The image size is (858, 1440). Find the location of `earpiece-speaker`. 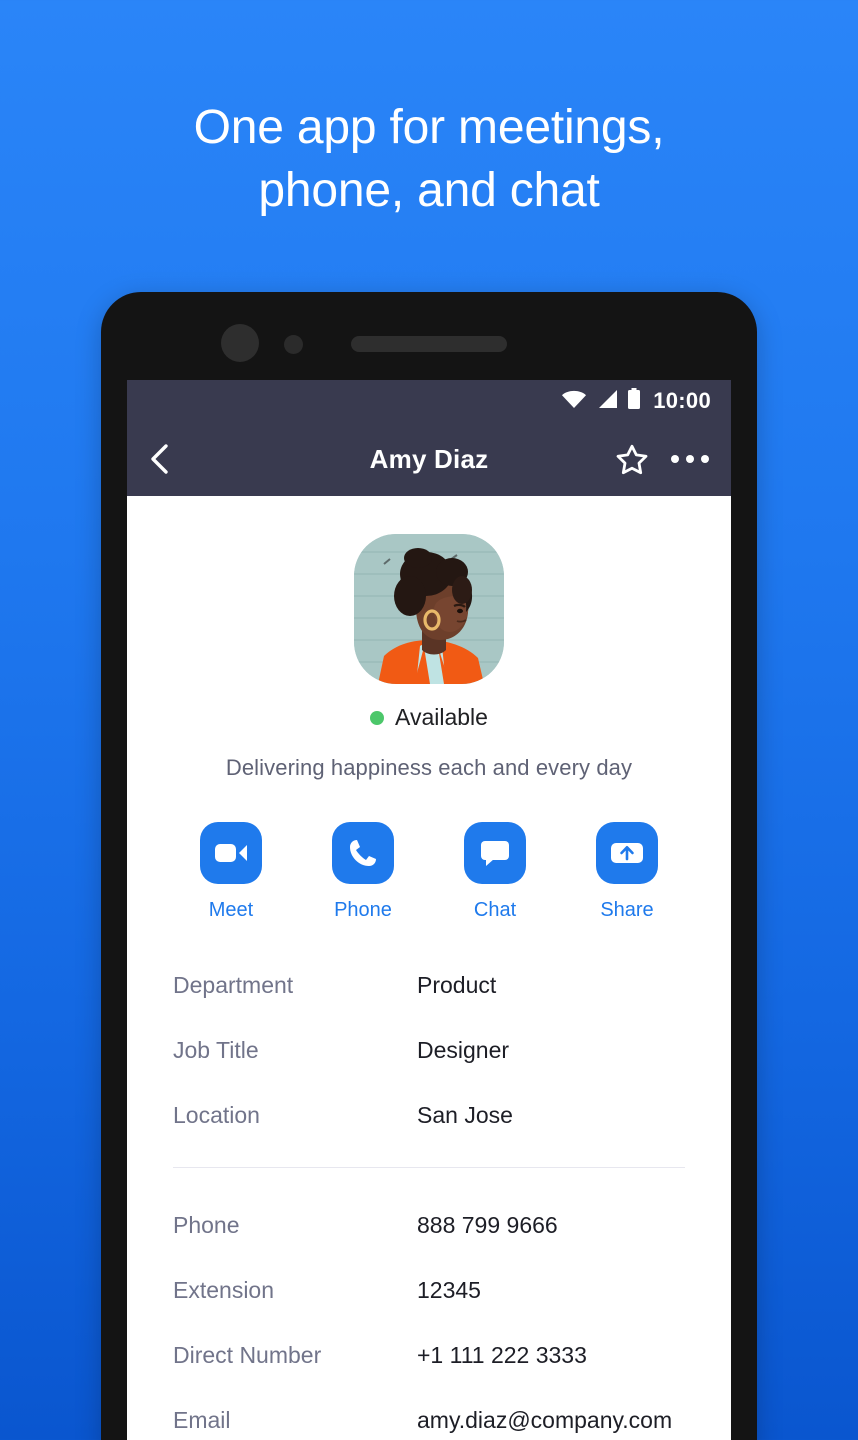

earpiece-speaker is located at coordinates (429, 344).